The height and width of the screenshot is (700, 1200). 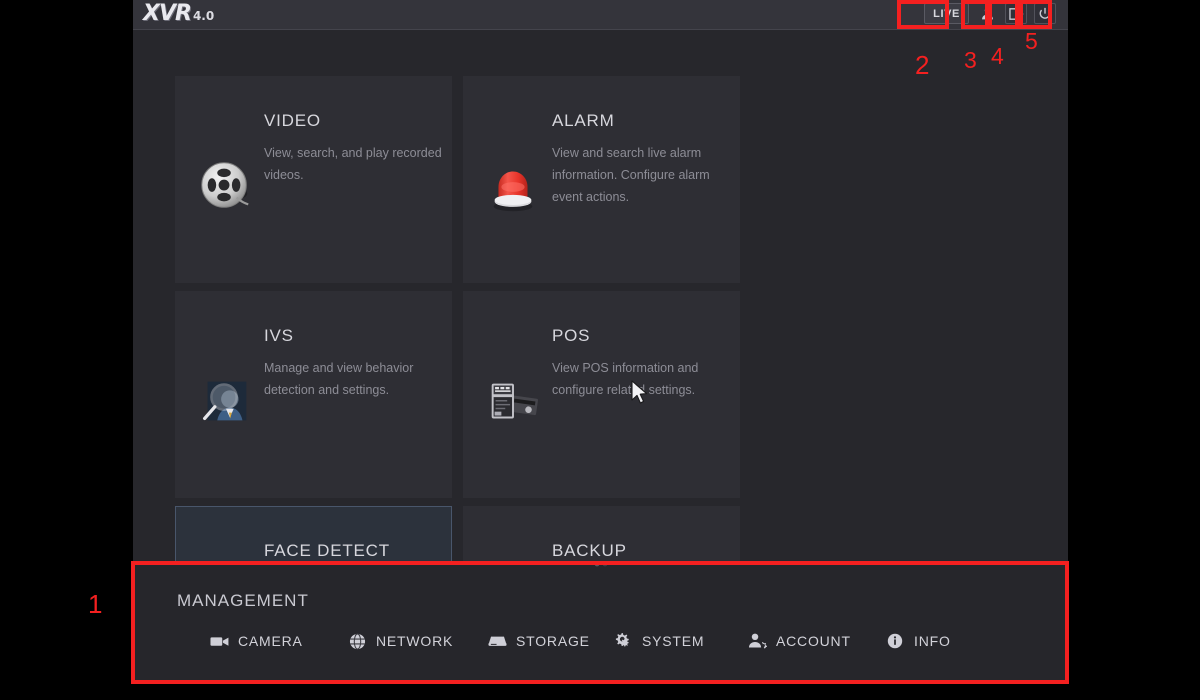 What do you see at coordinates (353, 164) in the screenshot?
I see `card-description: View, search, and play recorded videos.` at bounding box center [353, 164].